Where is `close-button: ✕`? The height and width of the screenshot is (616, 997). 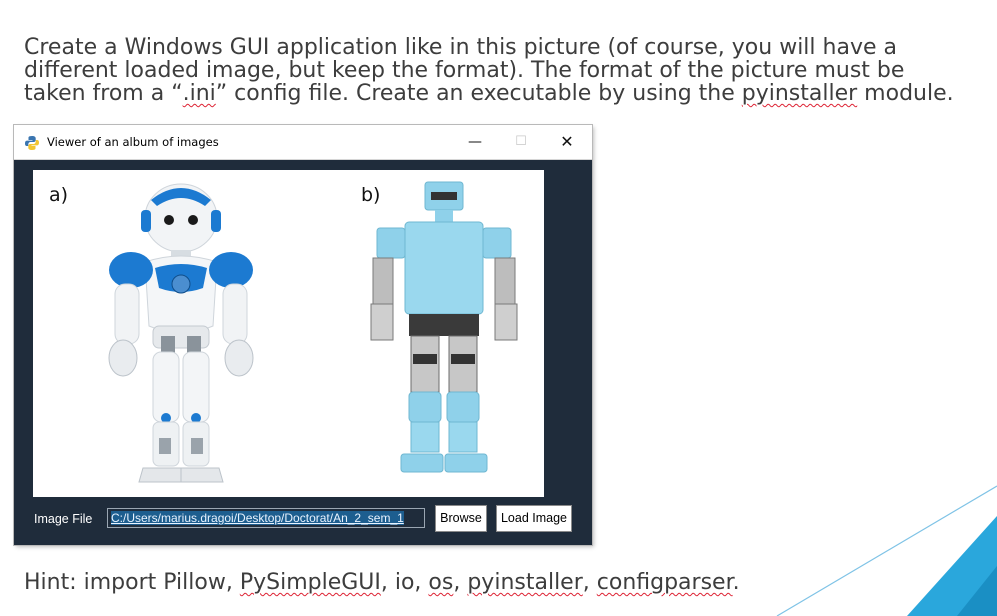
close-button: ✕ is located at coordinates (567, 142).